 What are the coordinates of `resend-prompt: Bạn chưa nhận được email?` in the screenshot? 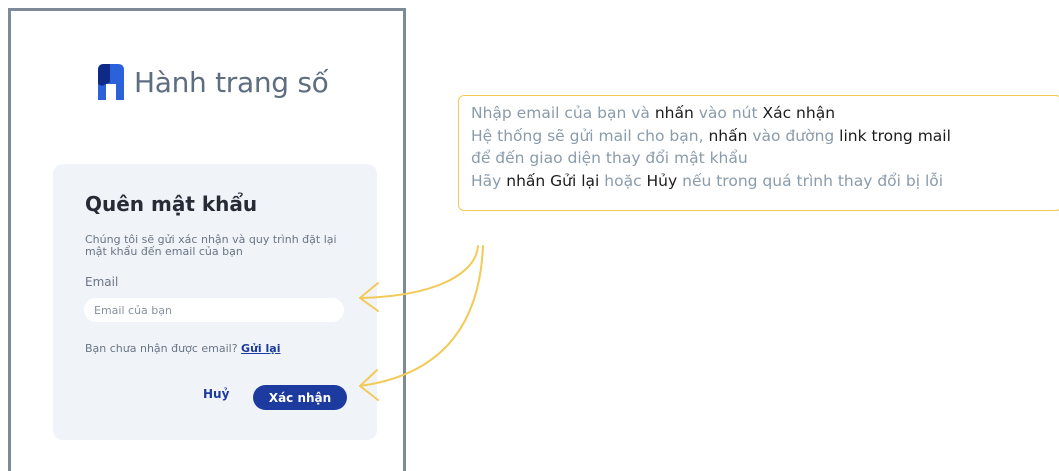 It's located at (161, 348).